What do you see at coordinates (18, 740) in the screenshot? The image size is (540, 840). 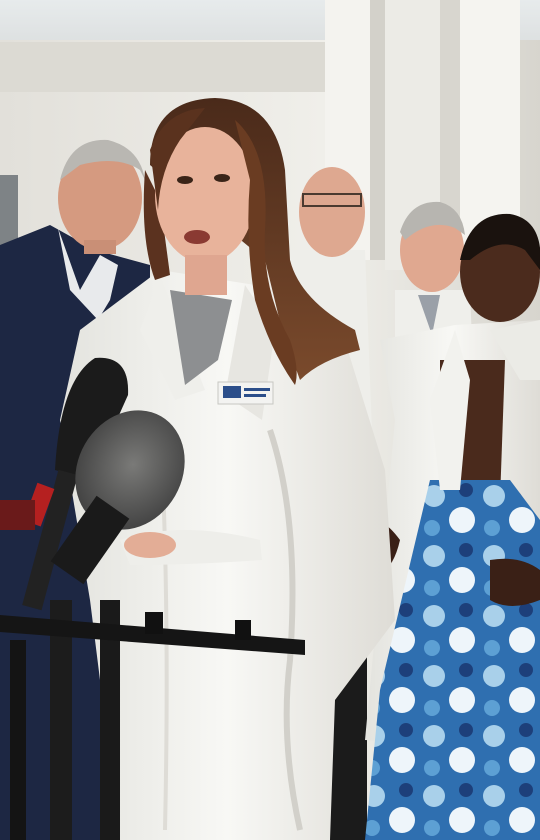 I see `stand-pole` at bounding box center [18, 740].